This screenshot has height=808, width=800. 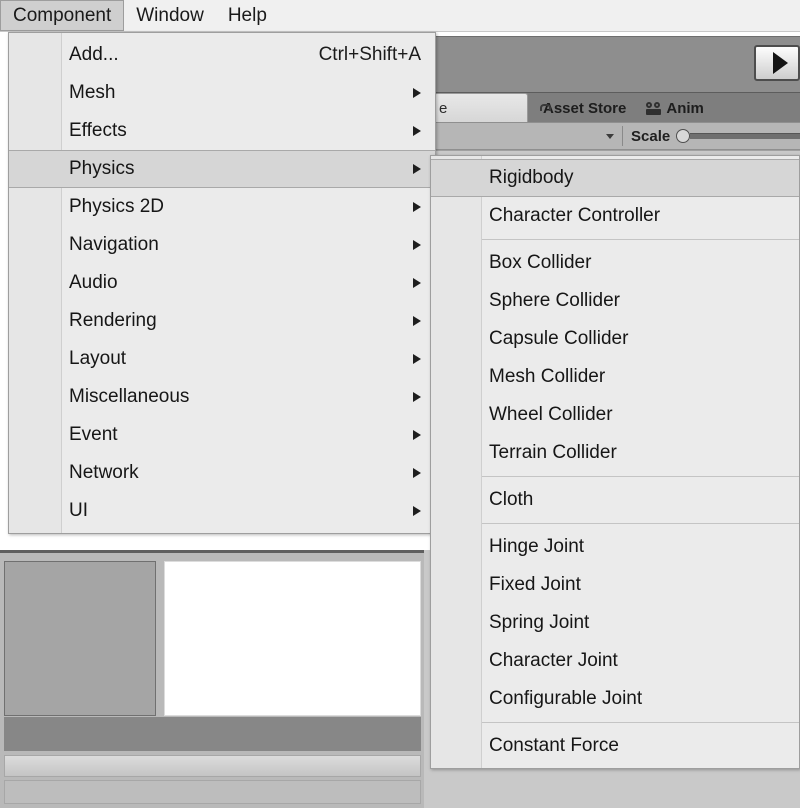 I want to click on editor-tab-label: e, so click(x=443, y=108).